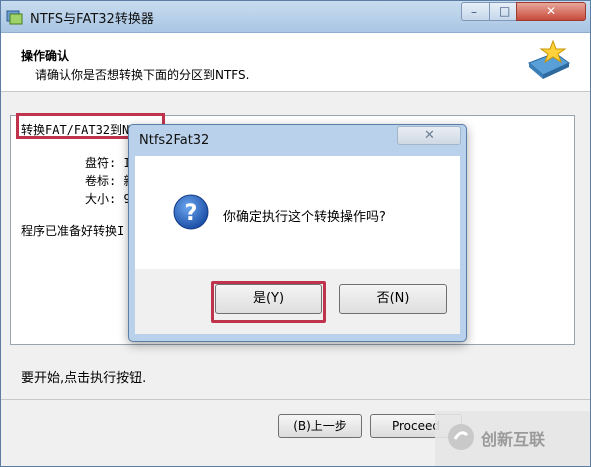 Image resolution: width=591 pixels, height=467 pixels. I want to click on back-button: (B)上一步, so click(320, 426).